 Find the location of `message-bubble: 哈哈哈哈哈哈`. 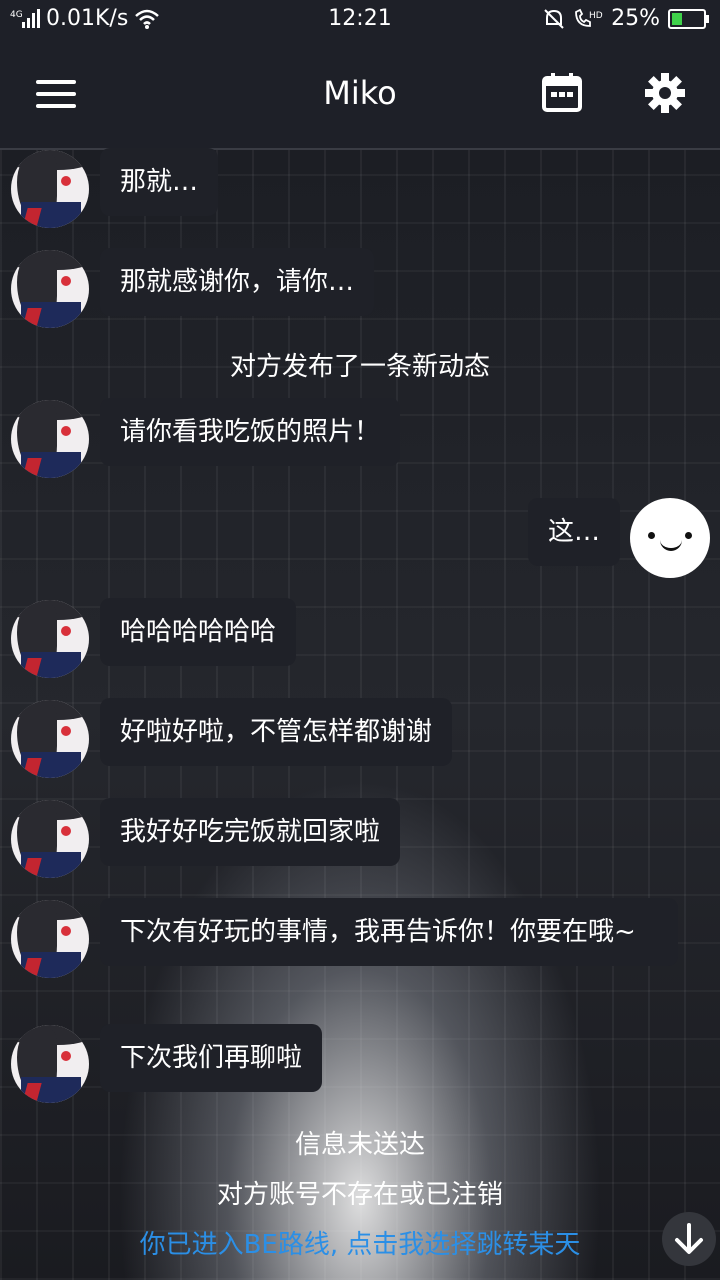

message-bubble: 哈哈哈哈哈哈 is located at coordinates (198, 632).